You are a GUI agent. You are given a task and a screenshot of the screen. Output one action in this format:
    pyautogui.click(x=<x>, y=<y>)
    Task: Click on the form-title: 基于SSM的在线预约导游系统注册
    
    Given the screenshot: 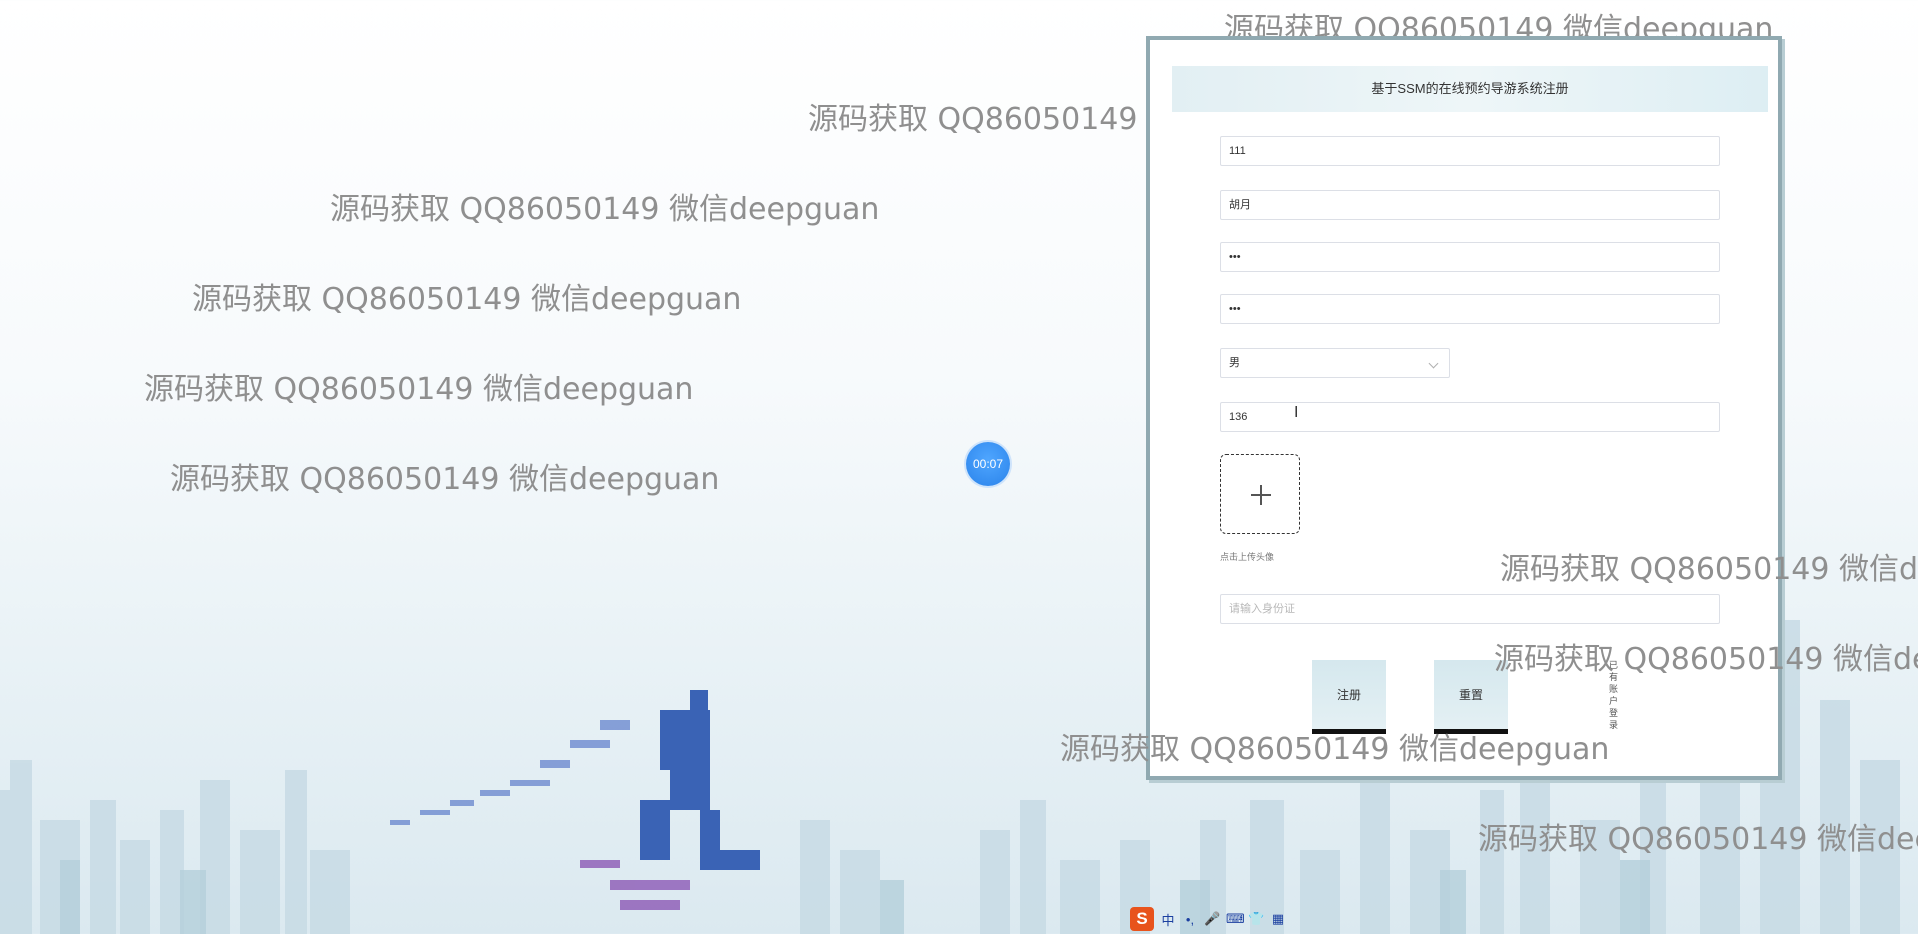 What is the action you would take?
    pyautogui.click(x=1470, y=89)
    